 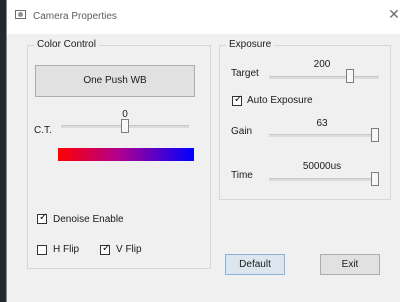 I want to click on exit-button: Exit, so click(x=350, y=264).